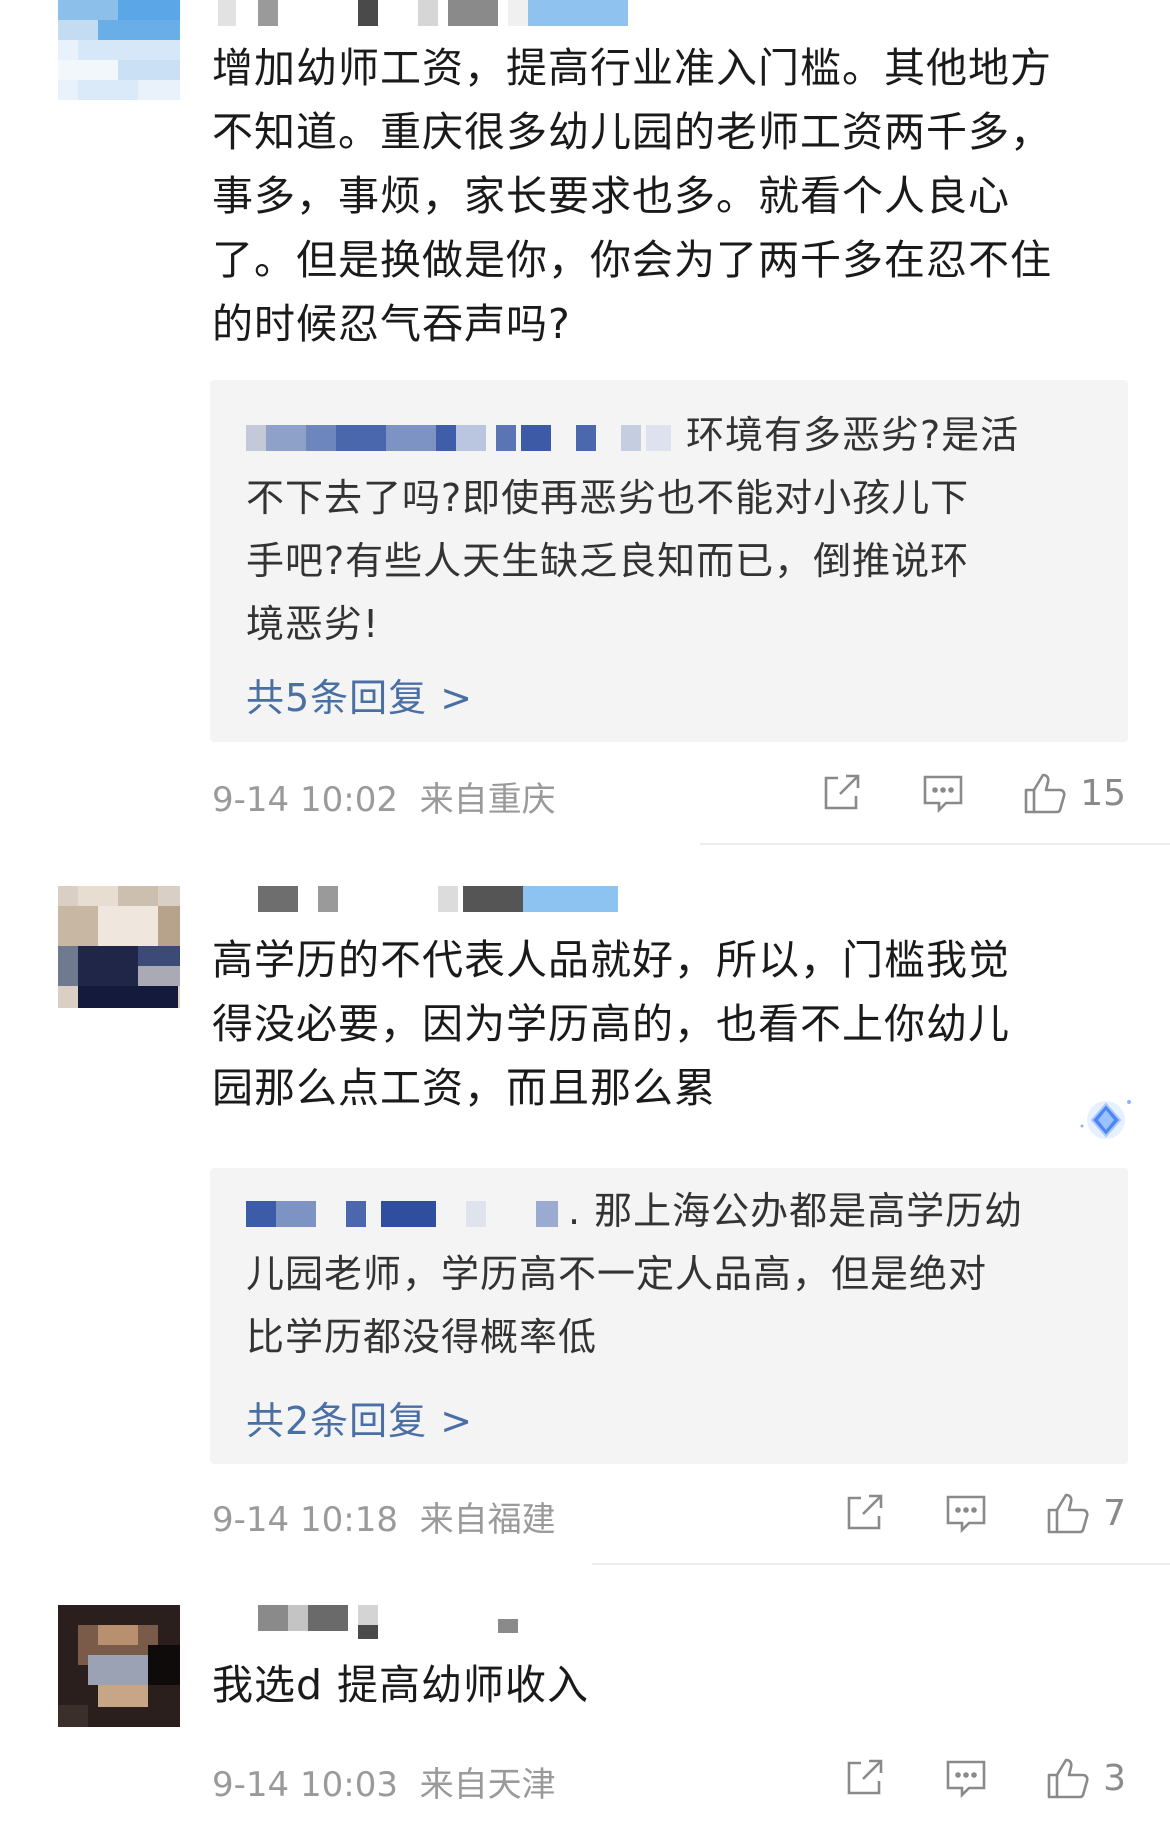  I want to click on comment-line: 事多，事烦，家长要求也多。就看个人良心, so click(611, 196).